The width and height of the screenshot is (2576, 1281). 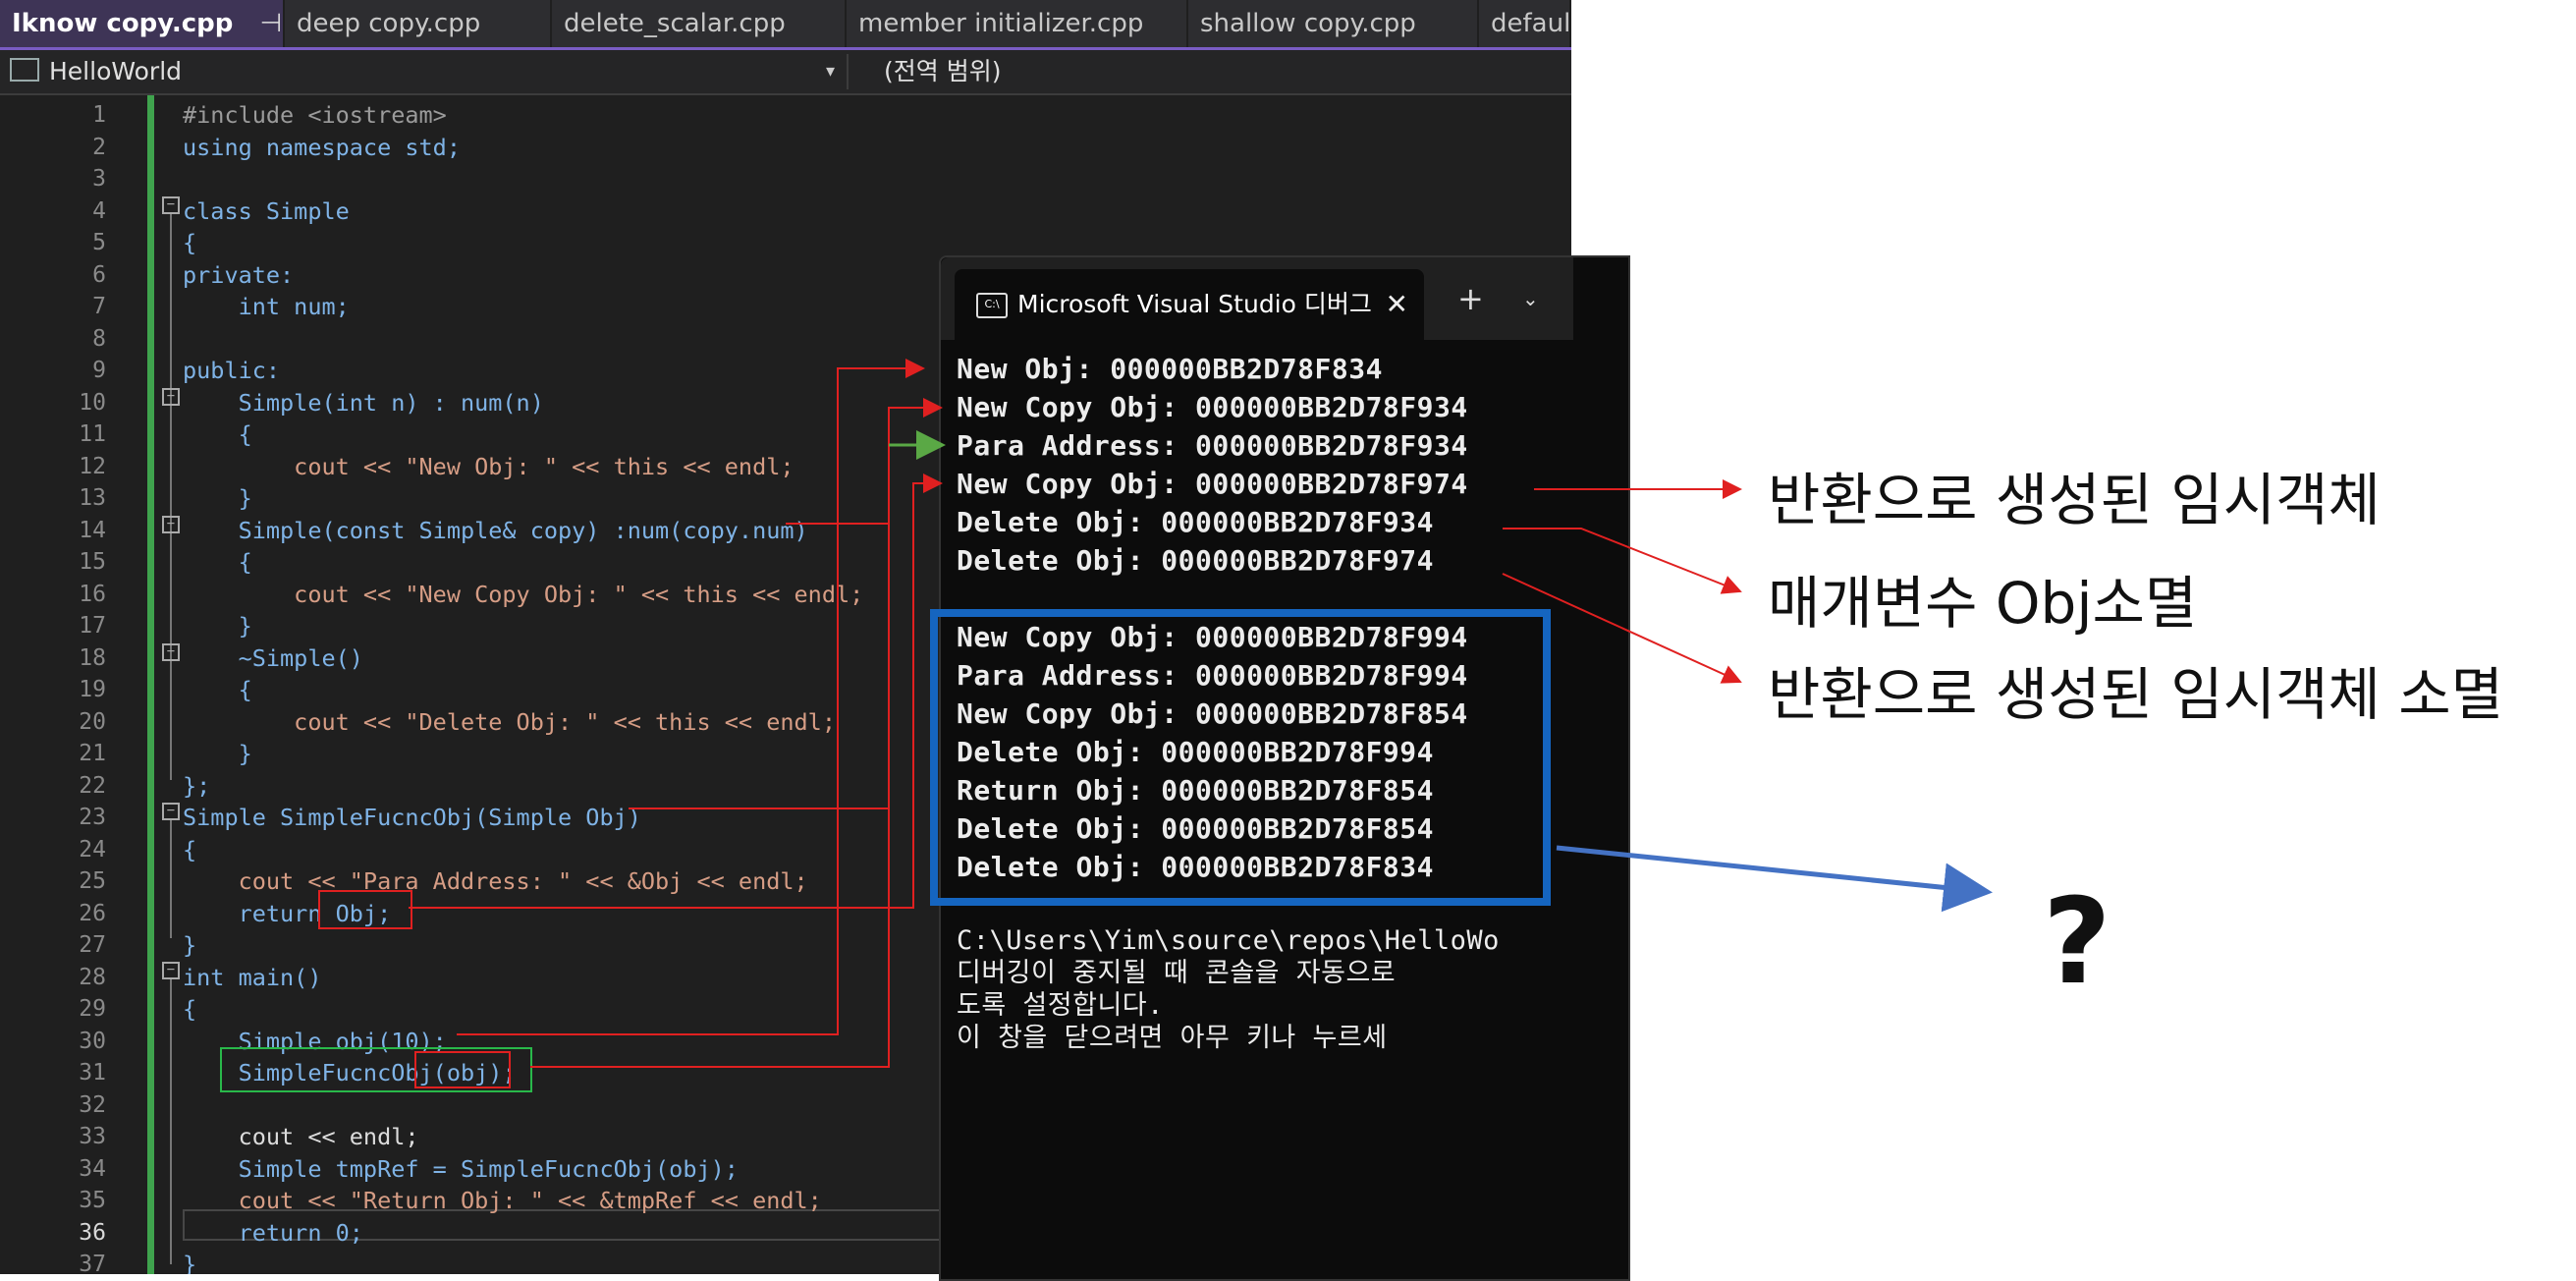 I want to click on arrow-return-copy, so click(x=676, y=691).